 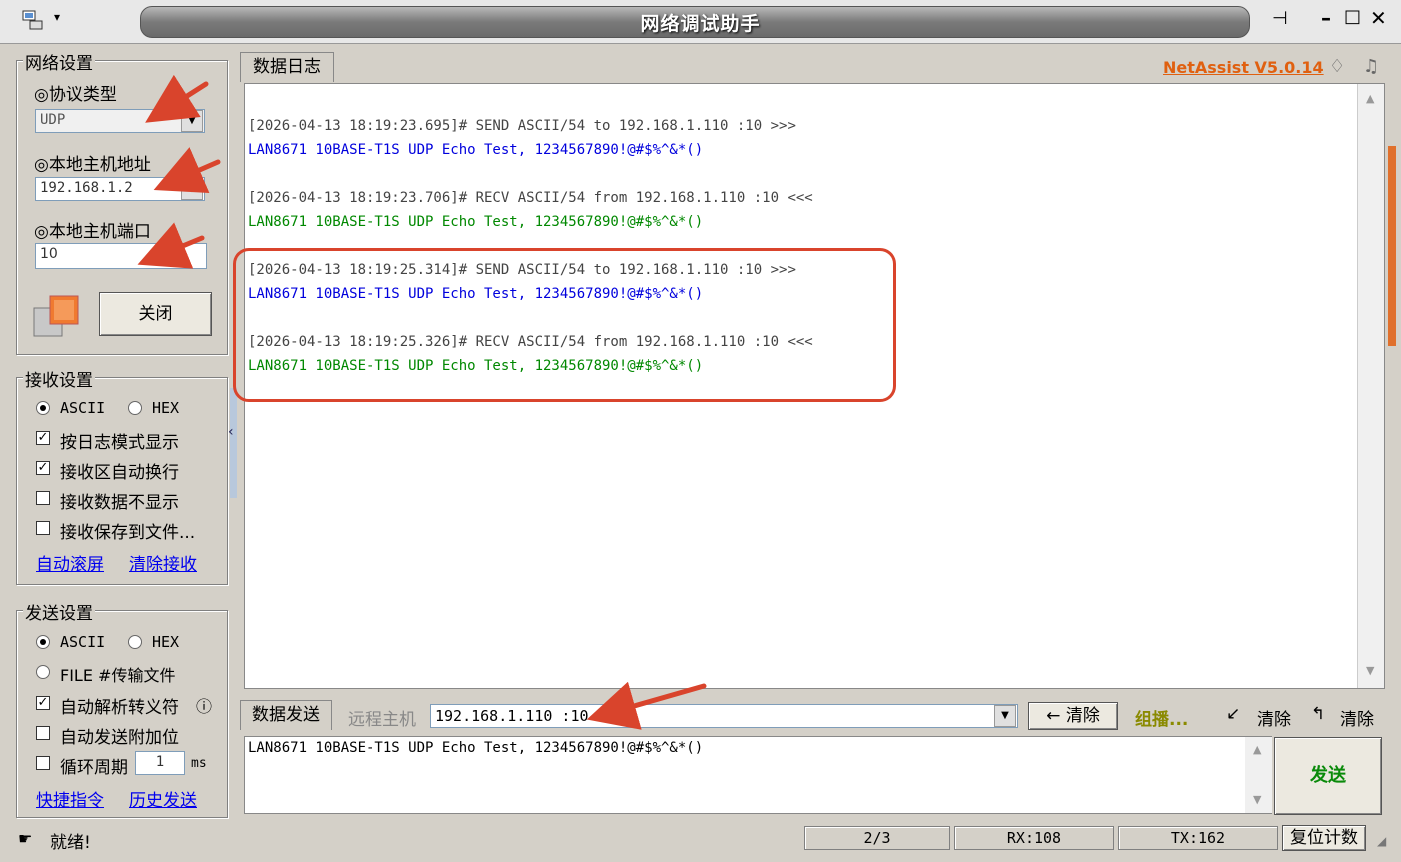 What do you see at coordinates (171, 245) in the screenshot?
I see `arrow-port` at bounding box center [171, 245].